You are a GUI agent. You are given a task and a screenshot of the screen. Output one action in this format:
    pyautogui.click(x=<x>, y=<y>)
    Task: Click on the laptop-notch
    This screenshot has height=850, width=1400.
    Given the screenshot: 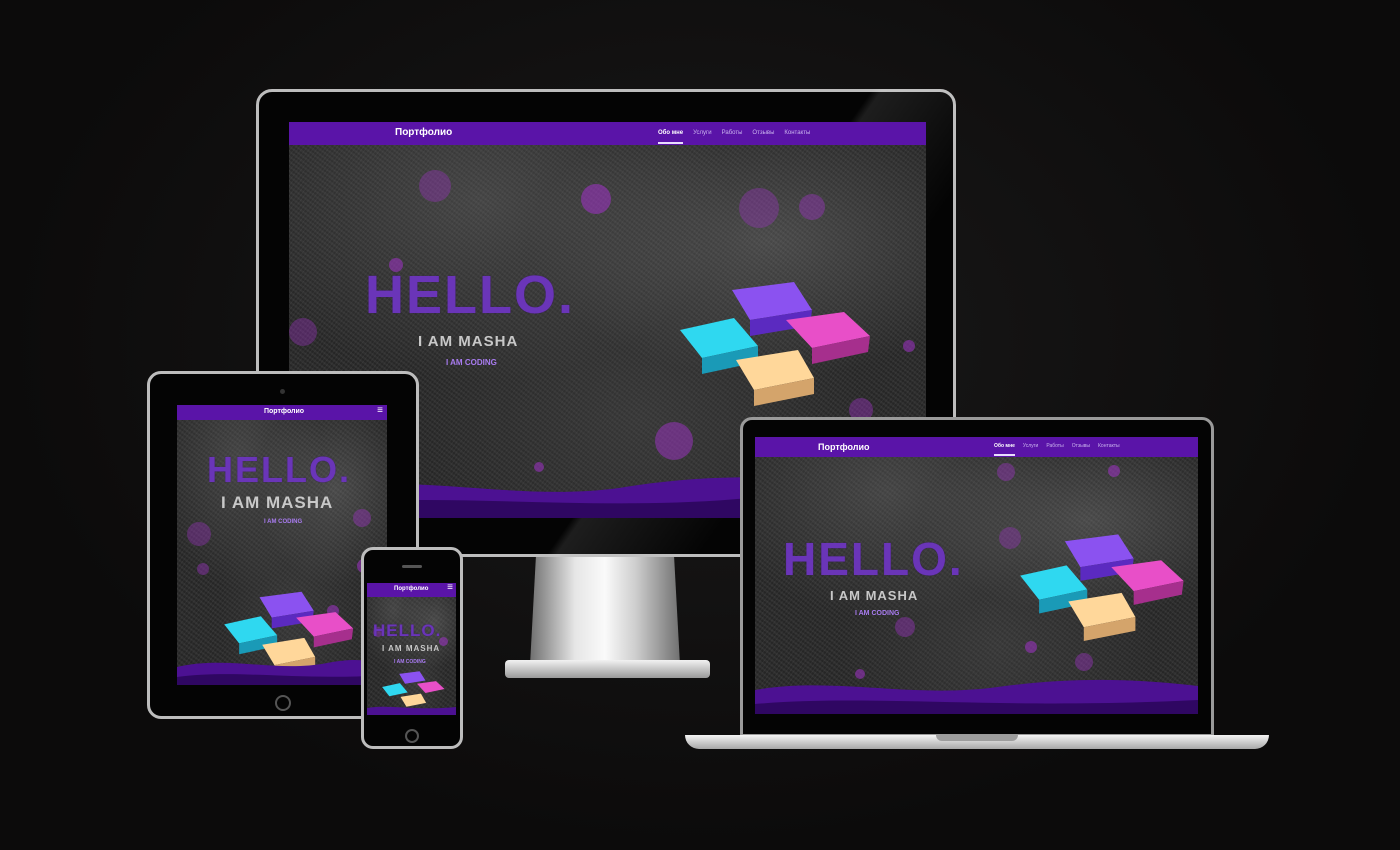 What is the action you would take?
    pyautogui.click(x=977, y=738)
    